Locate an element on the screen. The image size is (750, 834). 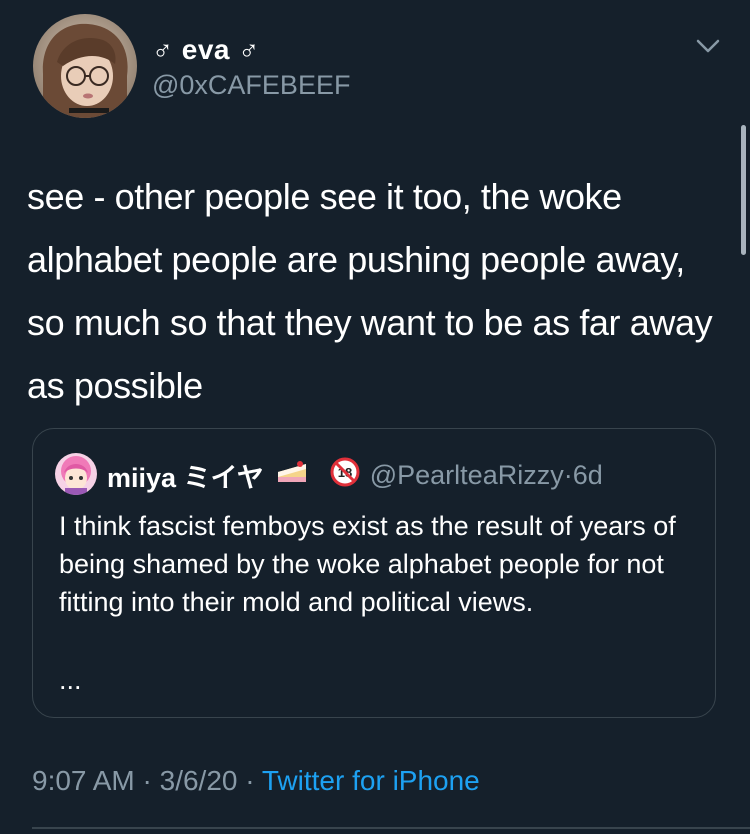
tweet-date: 3/6/20 is located at coordinates (199, 780).